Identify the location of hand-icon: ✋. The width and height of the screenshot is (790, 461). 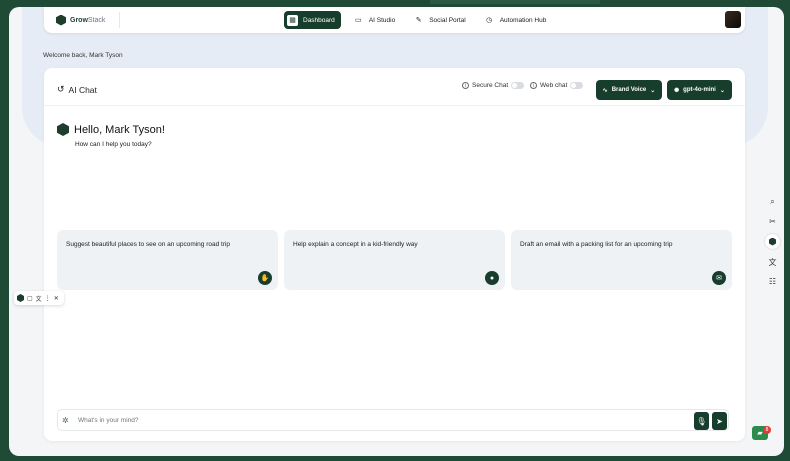
(265, 278).